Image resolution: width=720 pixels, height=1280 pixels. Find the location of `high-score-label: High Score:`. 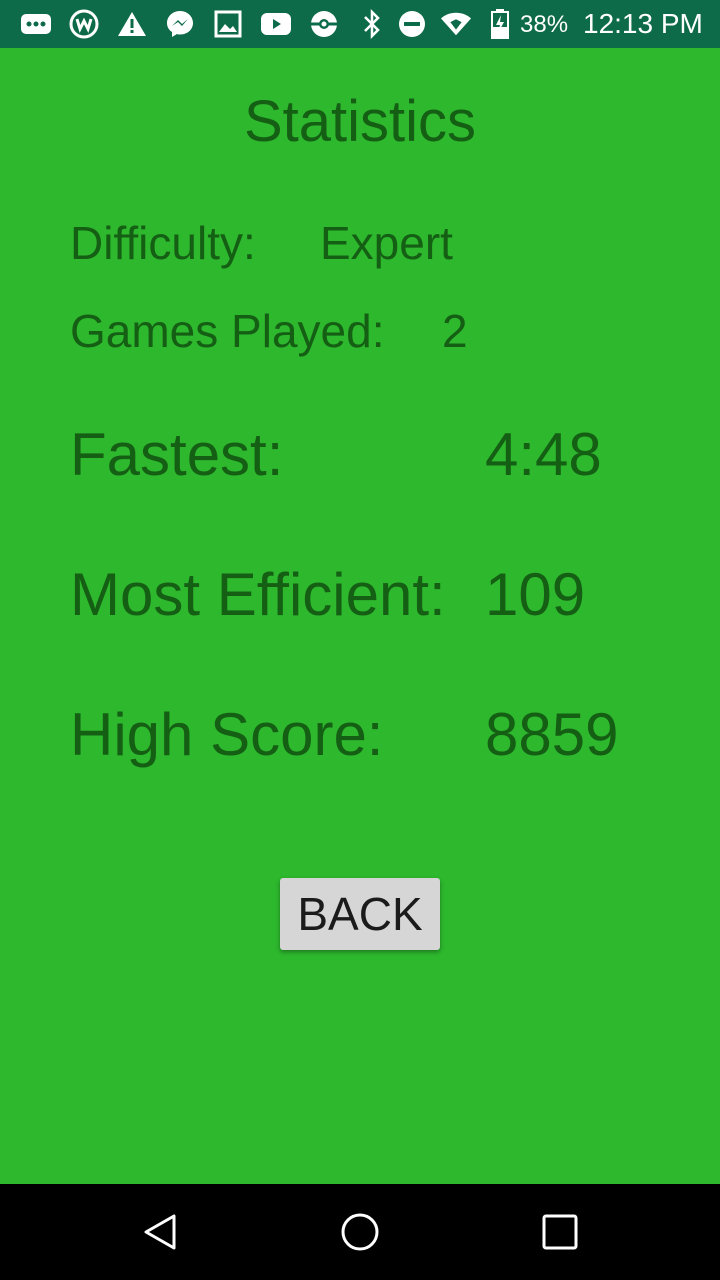

high-score-label: High Score: is located at coordinates (227, 734).